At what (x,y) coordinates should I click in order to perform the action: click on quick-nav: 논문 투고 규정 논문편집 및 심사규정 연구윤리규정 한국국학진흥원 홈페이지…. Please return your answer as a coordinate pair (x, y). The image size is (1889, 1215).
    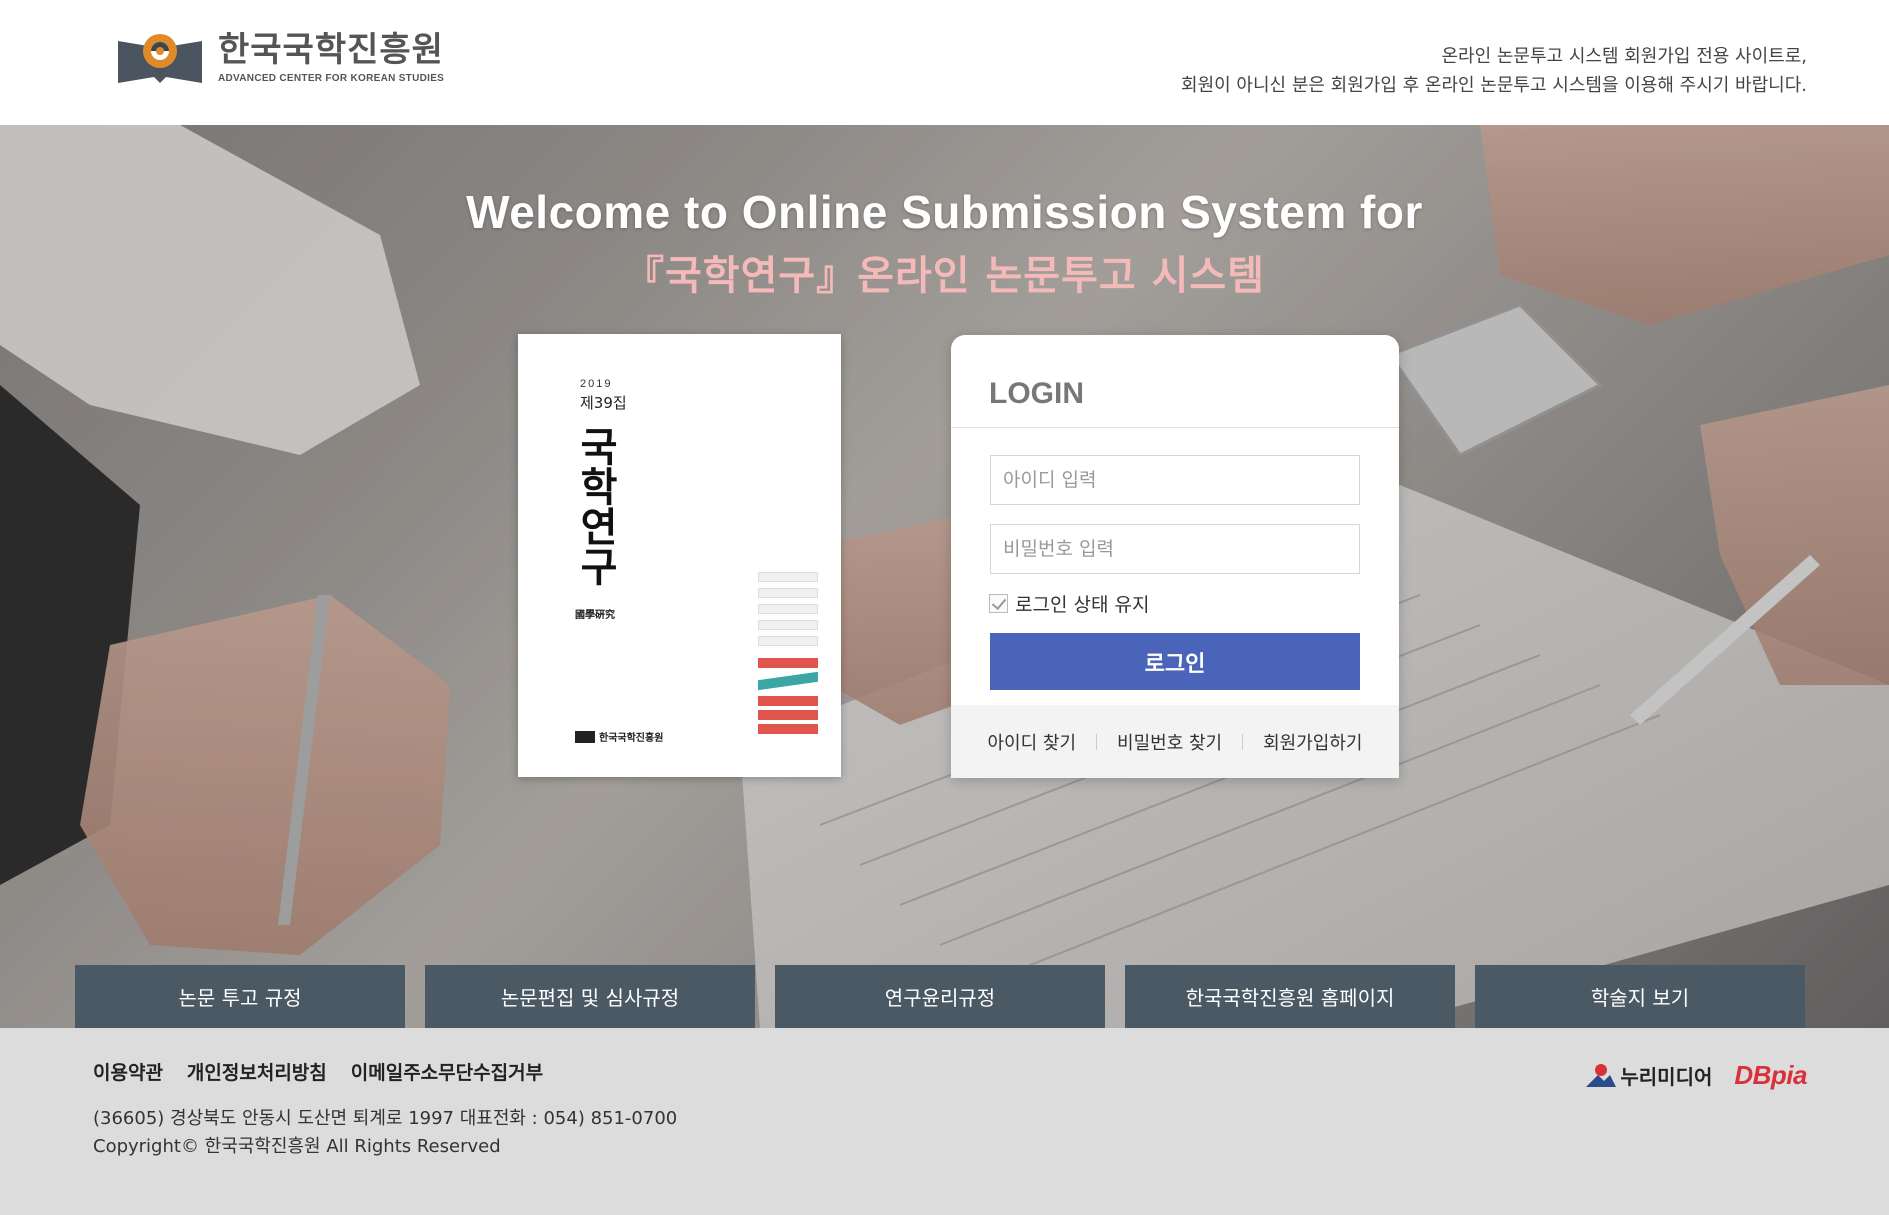
    Looking at the image, I should click on (940, 996).